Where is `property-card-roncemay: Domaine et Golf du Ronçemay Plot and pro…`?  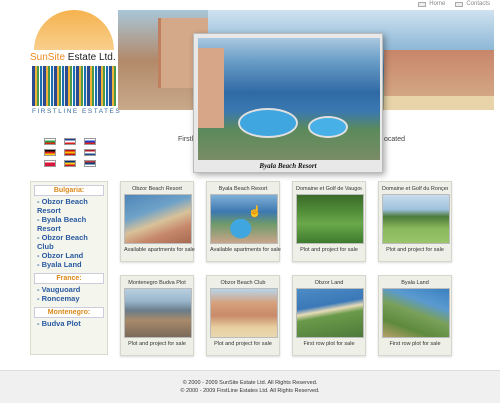
property-card-roncemay: Domaine et Golf du Ronçemay Plot and pro… is located at coordinates (415, 221).